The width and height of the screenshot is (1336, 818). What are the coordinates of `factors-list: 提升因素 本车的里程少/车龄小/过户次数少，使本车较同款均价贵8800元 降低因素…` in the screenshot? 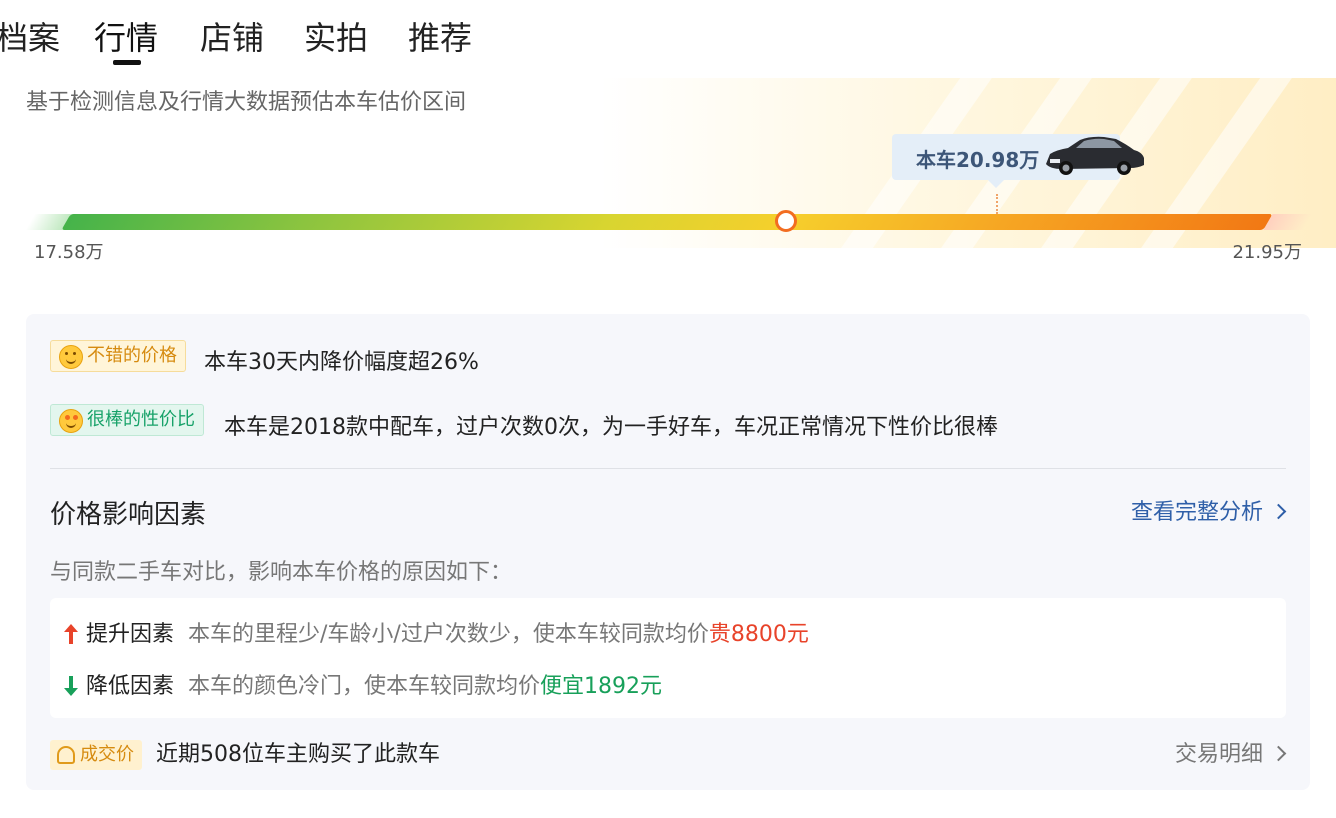 It's located at (668, 658).